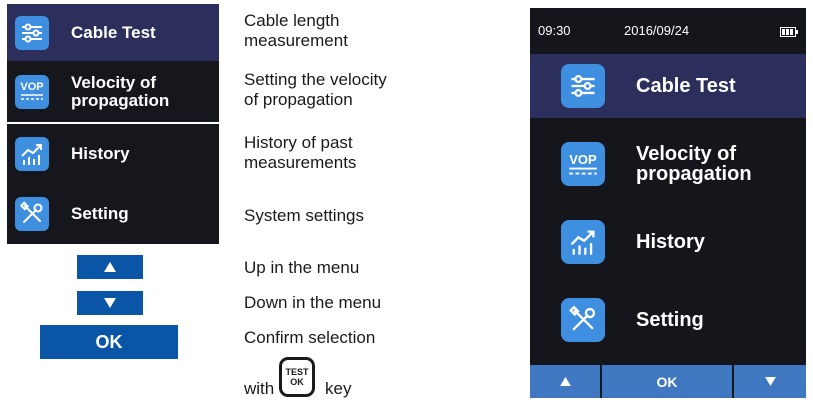  I want to click on screen-menu-velocity: VOP Velocity of propagation, so click(668, 164).